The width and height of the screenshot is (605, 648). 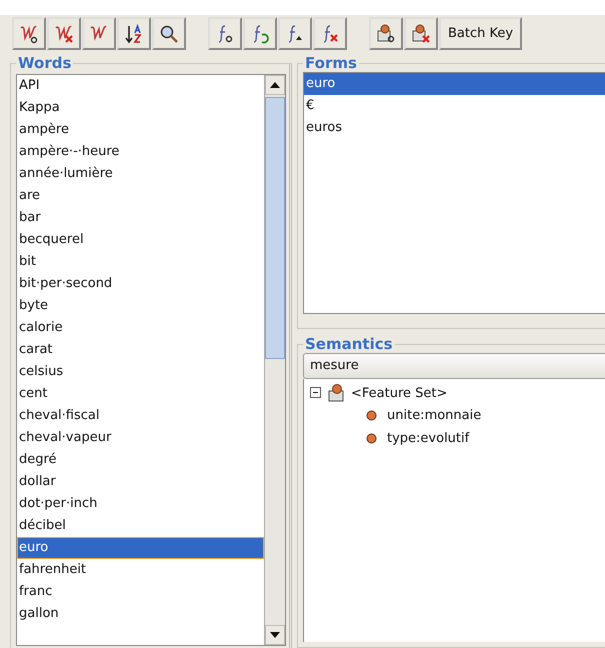 I want to click on word-item: dot·per·inch, so click(x=140, y=504).